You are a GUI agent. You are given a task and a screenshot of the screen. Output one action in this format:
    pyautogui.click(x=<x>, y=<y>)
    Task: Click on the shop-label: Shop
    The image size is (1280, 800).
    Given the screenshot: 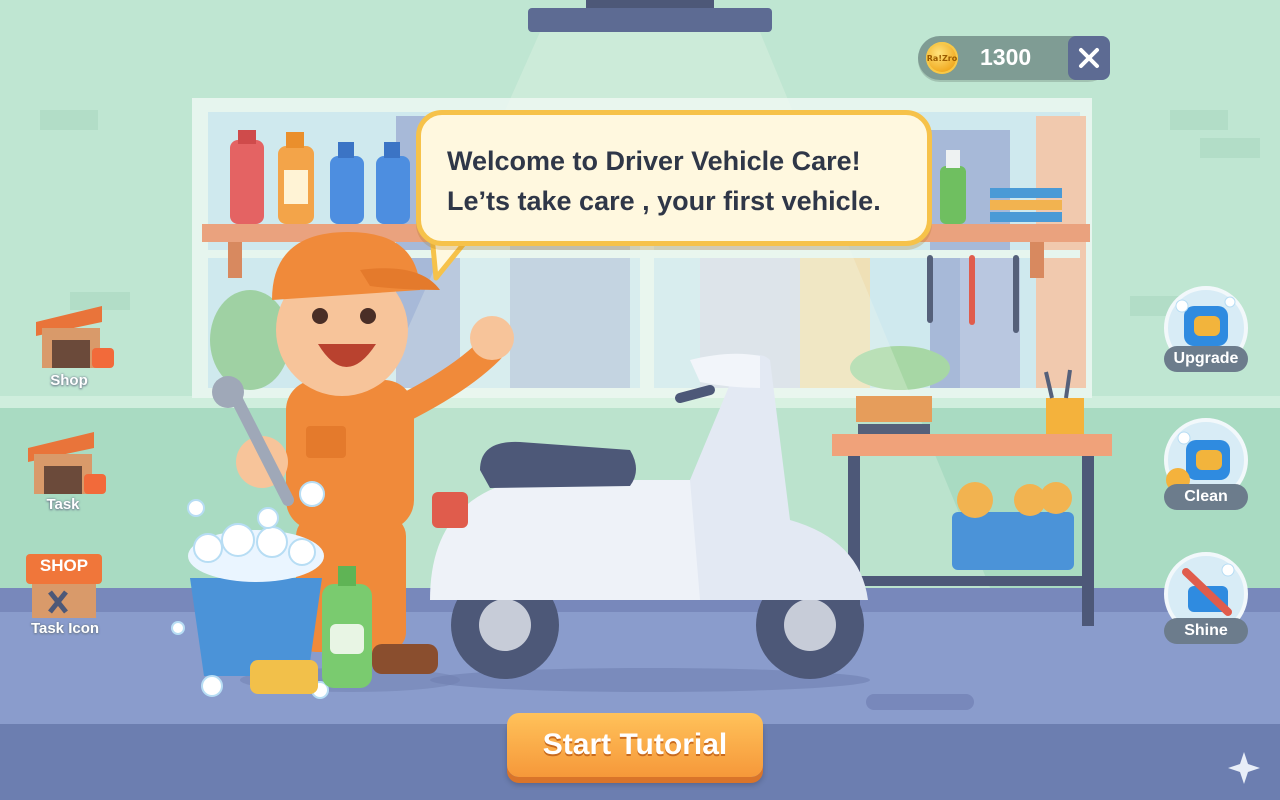 What is the action you would take?
    pyautogui.click(x=69, y=380)
    